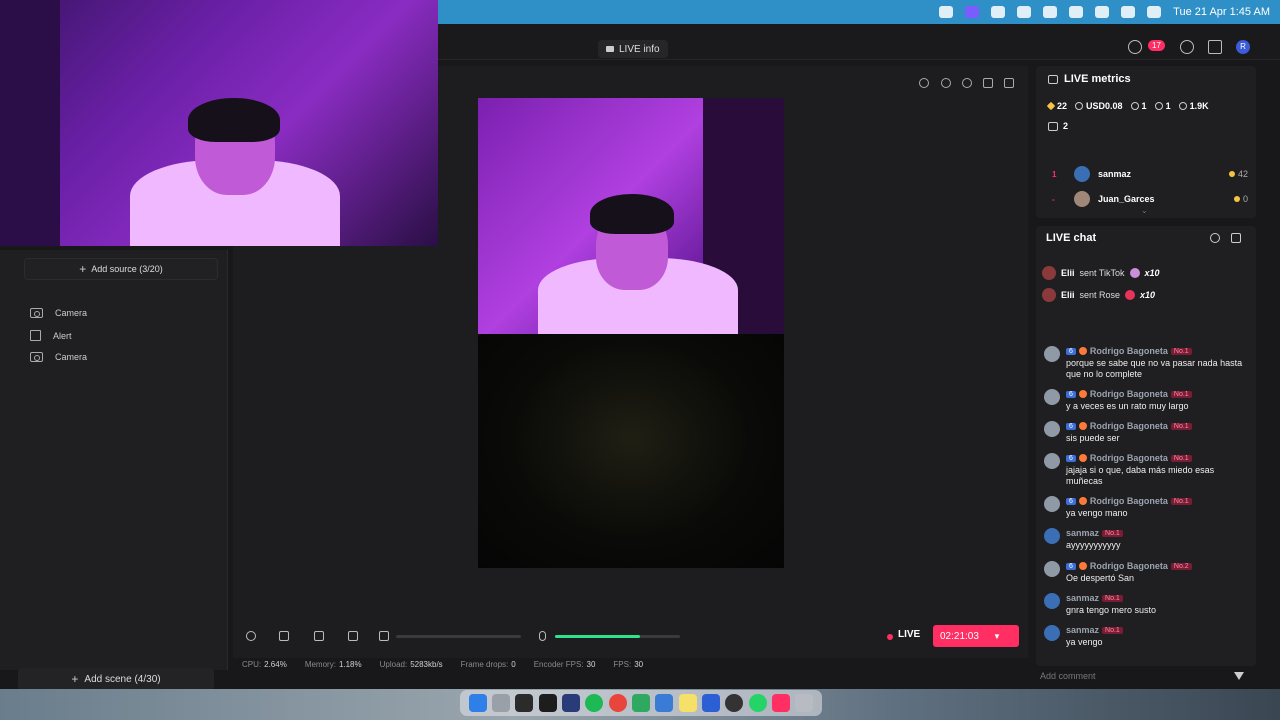 This screenshot has width=1280, height=720. I want to click on trash-icon, so click(804, 703).